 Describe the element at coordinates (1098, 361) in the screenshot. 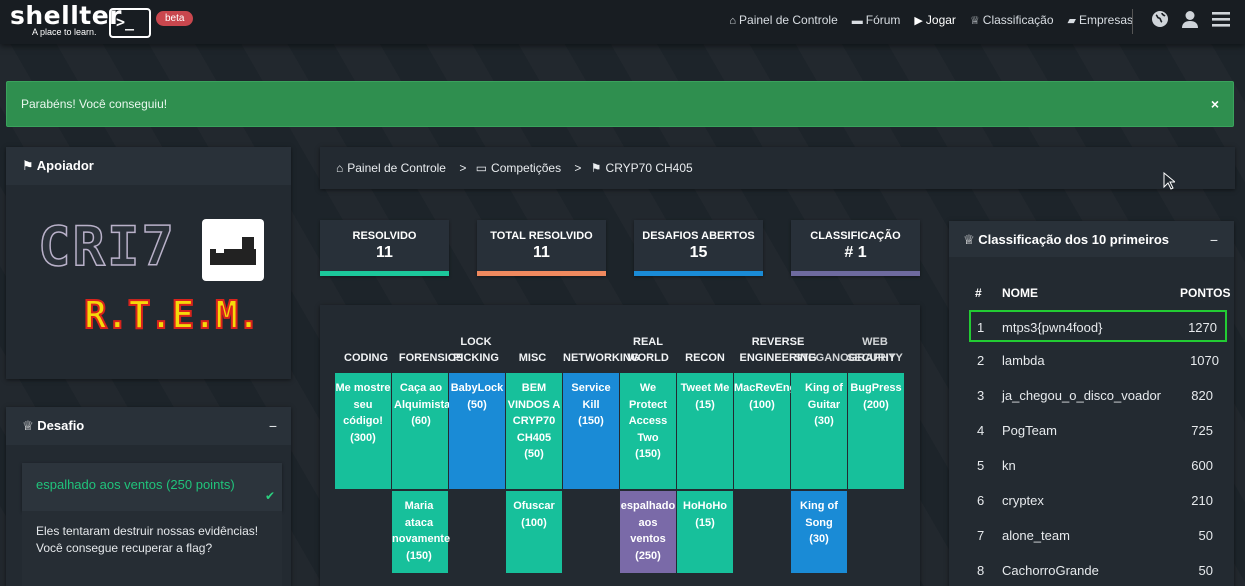

I see `leaderboard-row: 2 lambda 1070` at that location.